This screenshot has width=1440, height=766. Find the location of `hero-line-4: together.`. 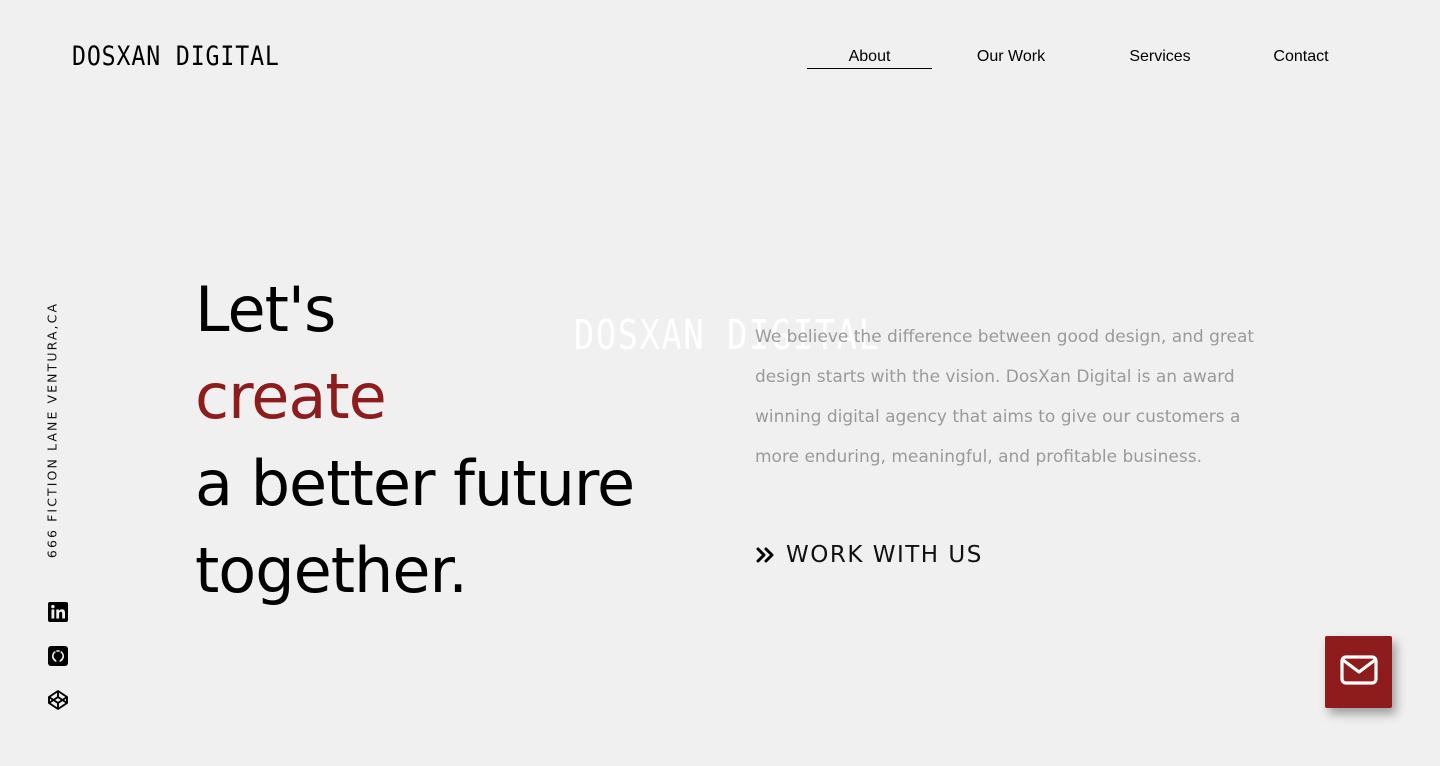

hero-line-4: together. is located at coordinates (331, 570).